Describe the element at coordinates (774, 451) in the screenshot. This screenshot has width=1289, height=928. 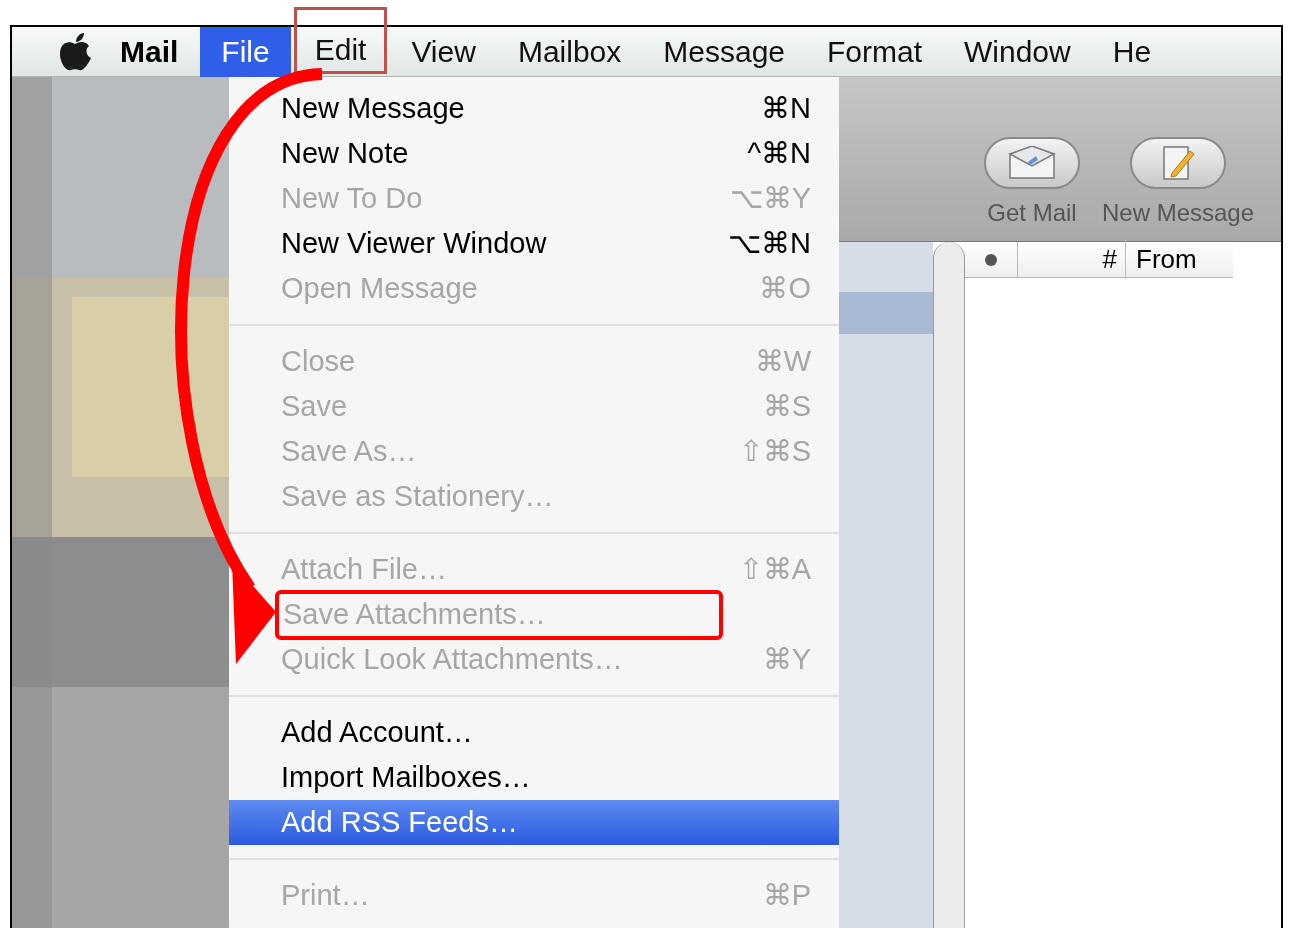
I see `shortcut-text: ⇧⌘S` at that location.